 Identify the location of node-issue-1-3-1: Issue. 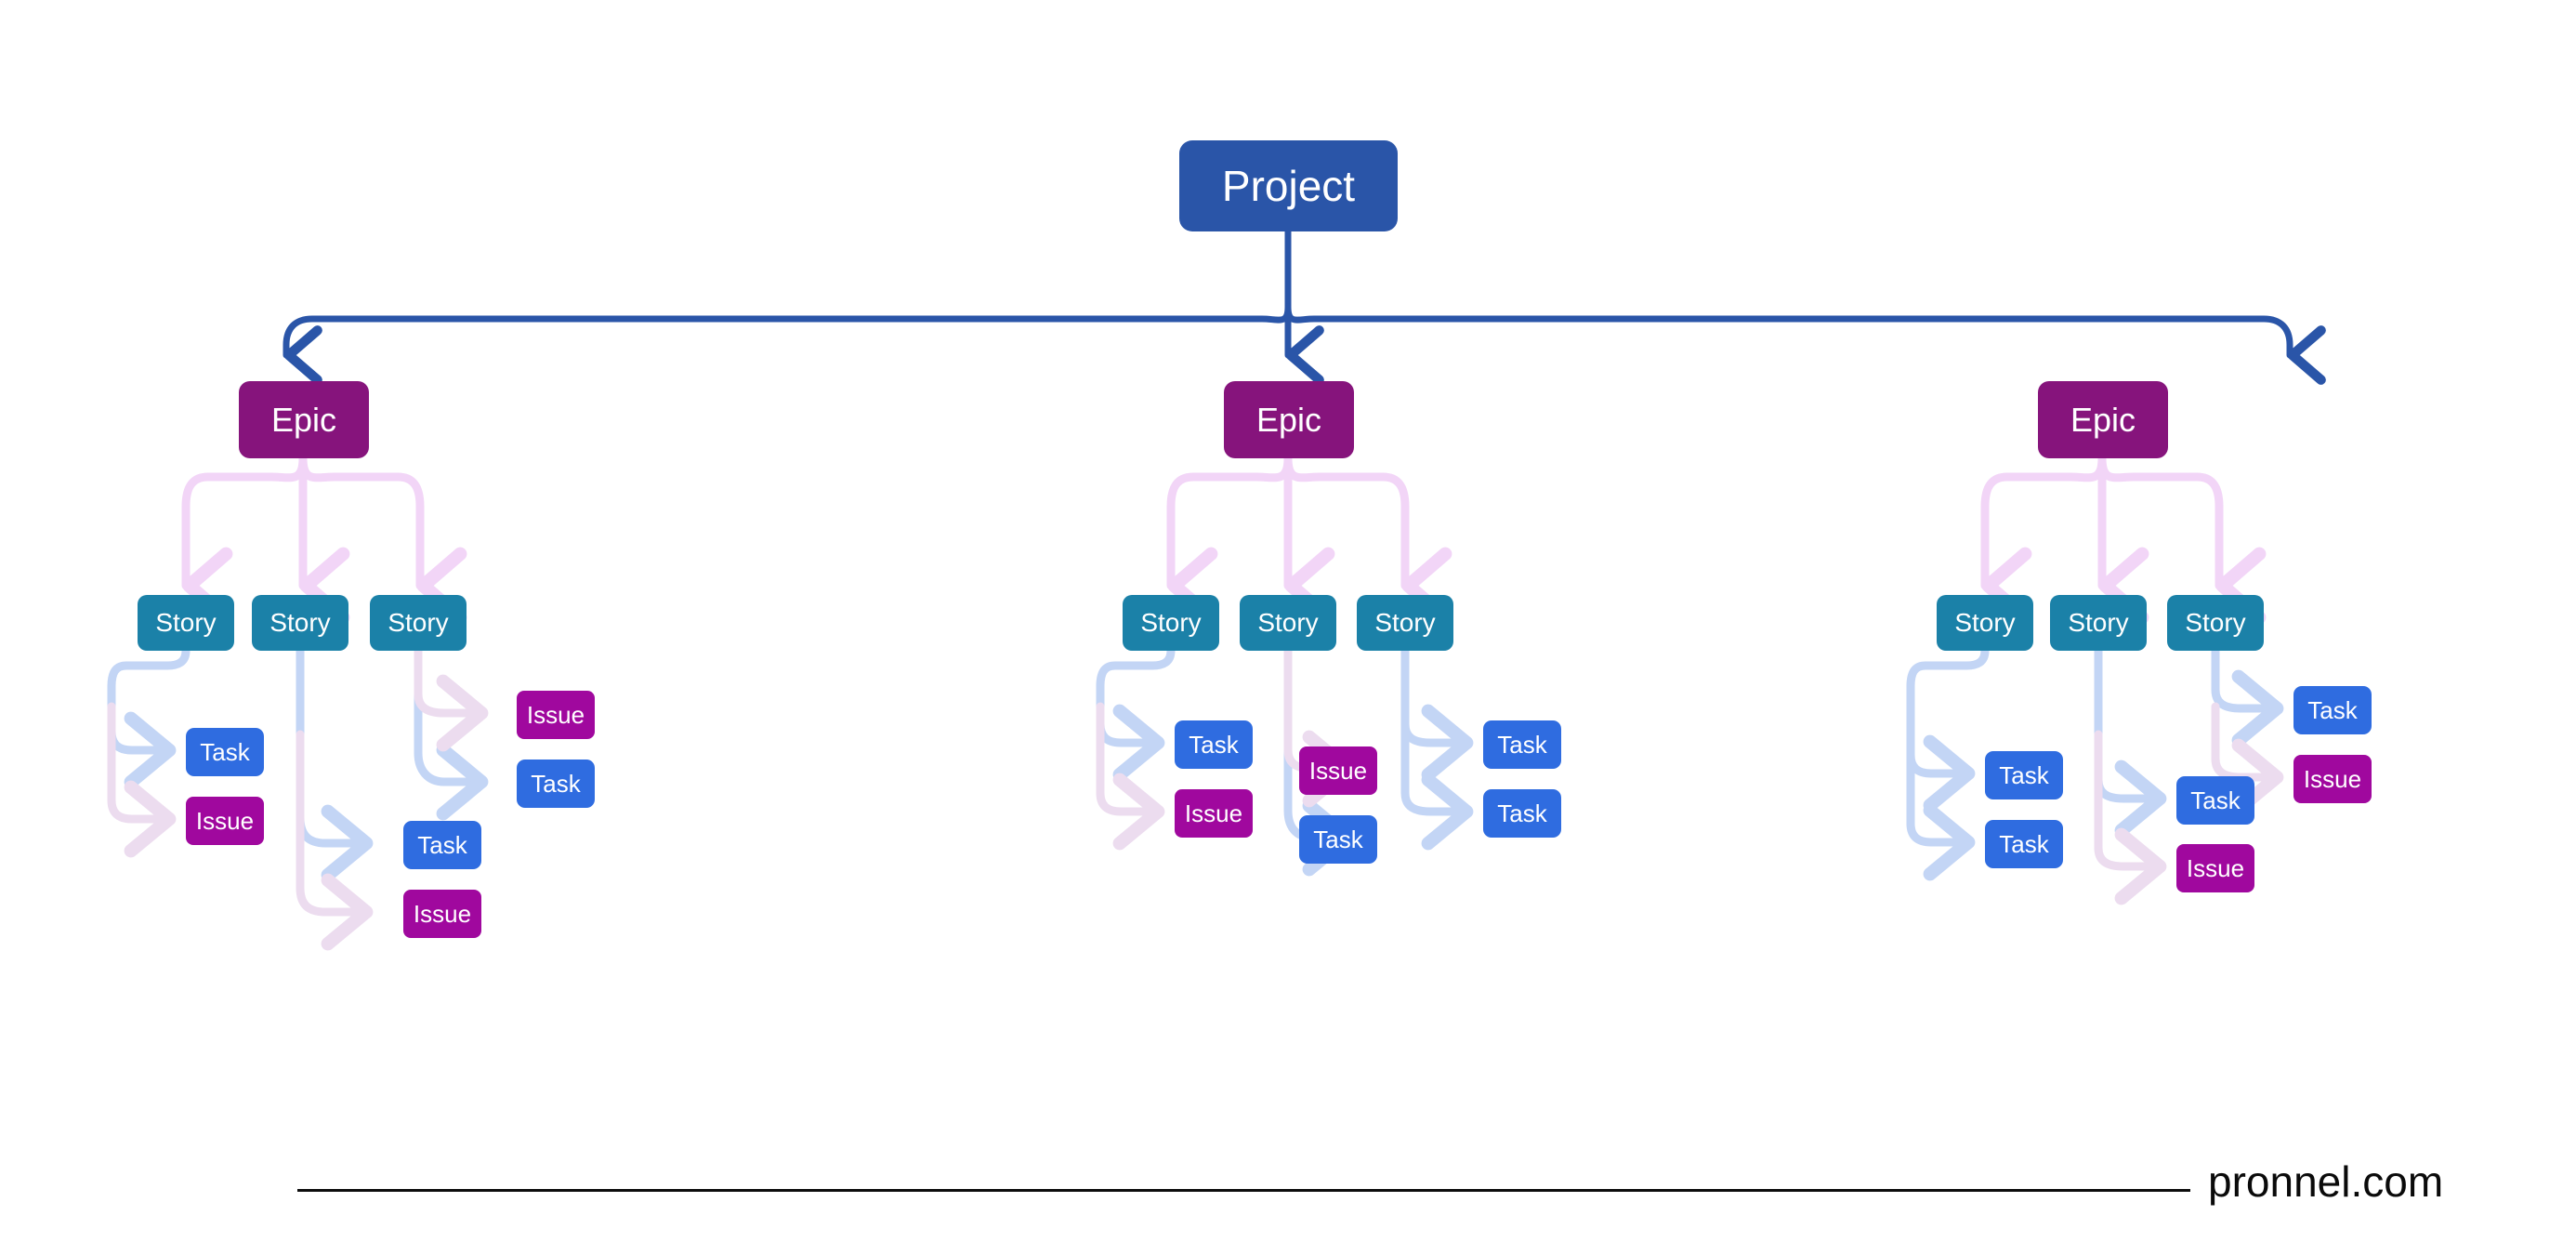
(556, 715).